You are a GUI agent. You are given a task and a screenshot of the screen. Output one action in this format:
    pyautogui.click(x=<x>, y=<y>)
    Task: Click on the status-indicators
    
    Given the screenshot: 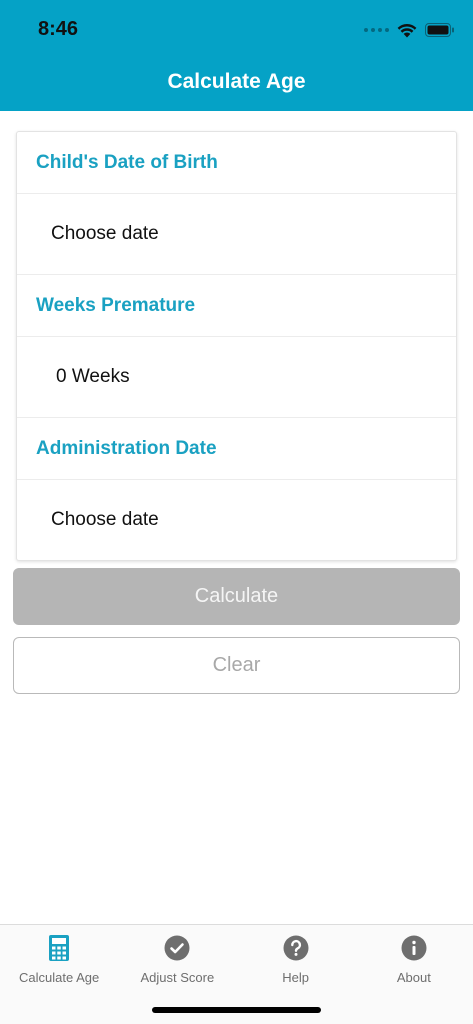 What is the action you would take?
    pyautogui.click(x=409, y=30)
    